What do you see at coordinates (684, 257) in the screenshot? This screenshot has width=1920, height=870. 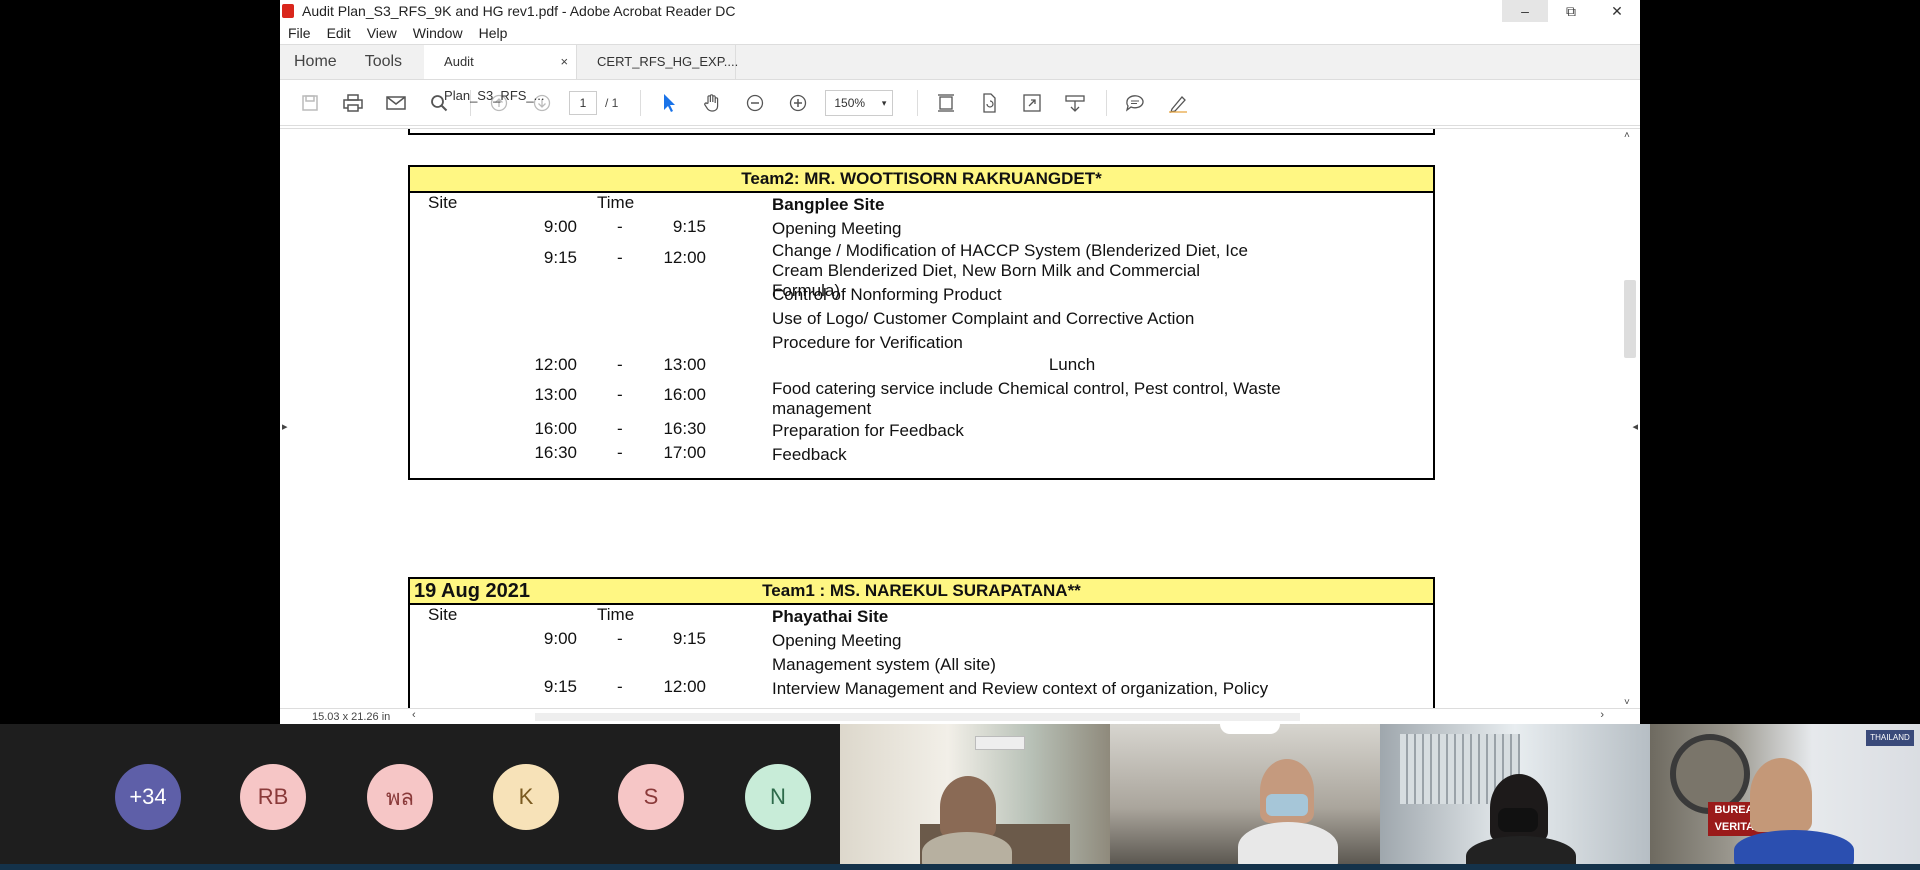 I see `end-time: 12:00` at bounding box center [684, 257].